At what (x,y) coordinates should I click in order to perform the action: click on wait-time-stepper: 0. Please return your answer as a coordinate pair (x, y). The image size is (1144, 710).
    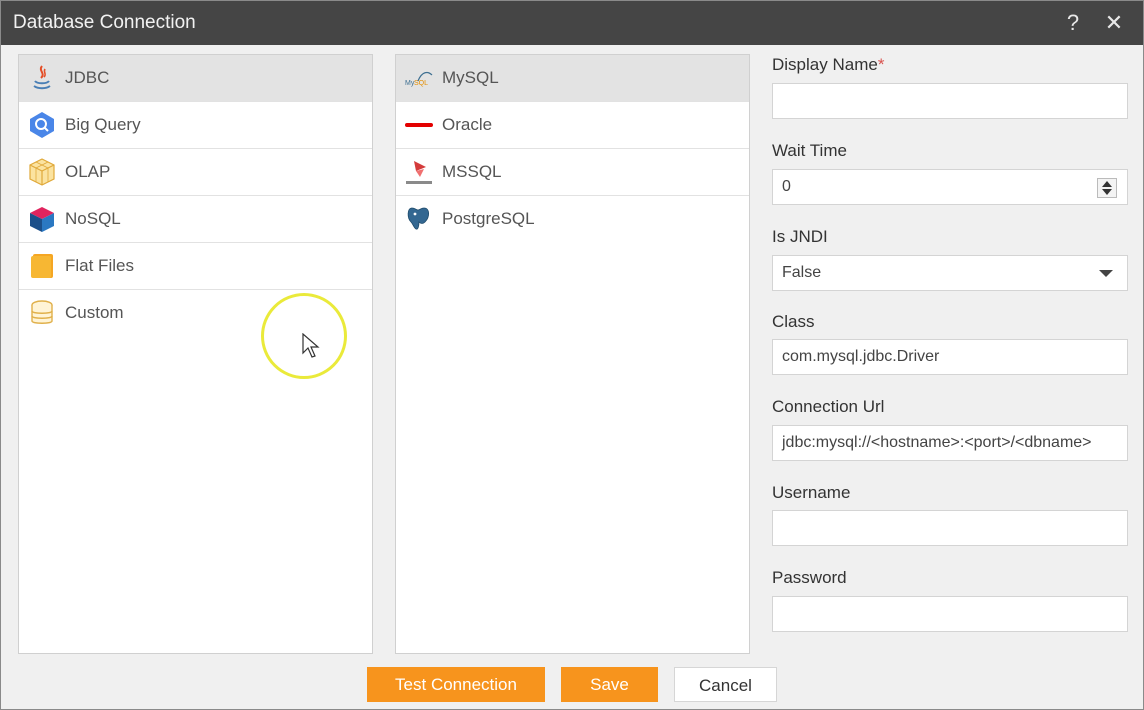
    Looking at the image, I should click on (950, 187).